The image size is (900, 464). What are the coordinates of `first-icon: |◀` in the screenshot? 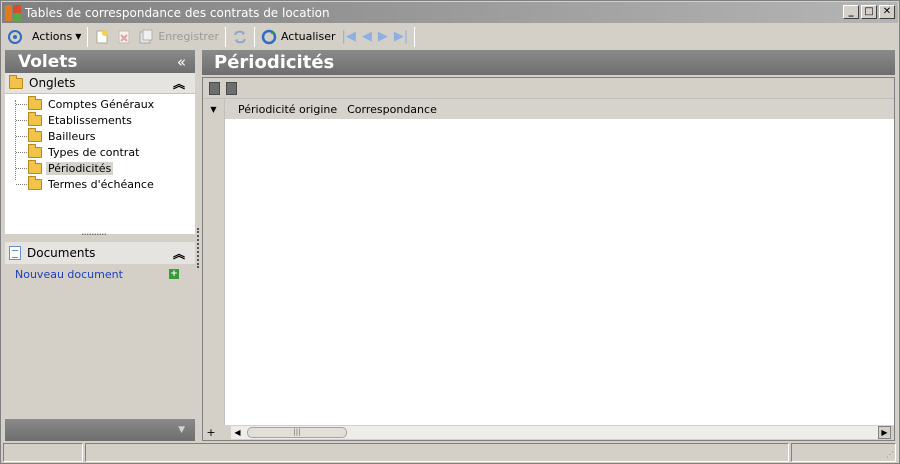 It's located at (348, 36).